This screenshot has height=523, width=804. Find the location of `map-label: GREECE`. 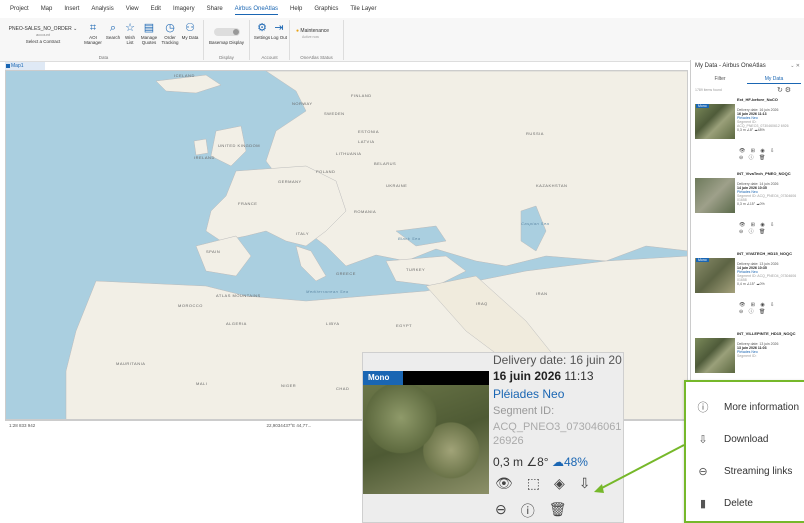

map-label: GREECE is located at coordinates (346, 273).